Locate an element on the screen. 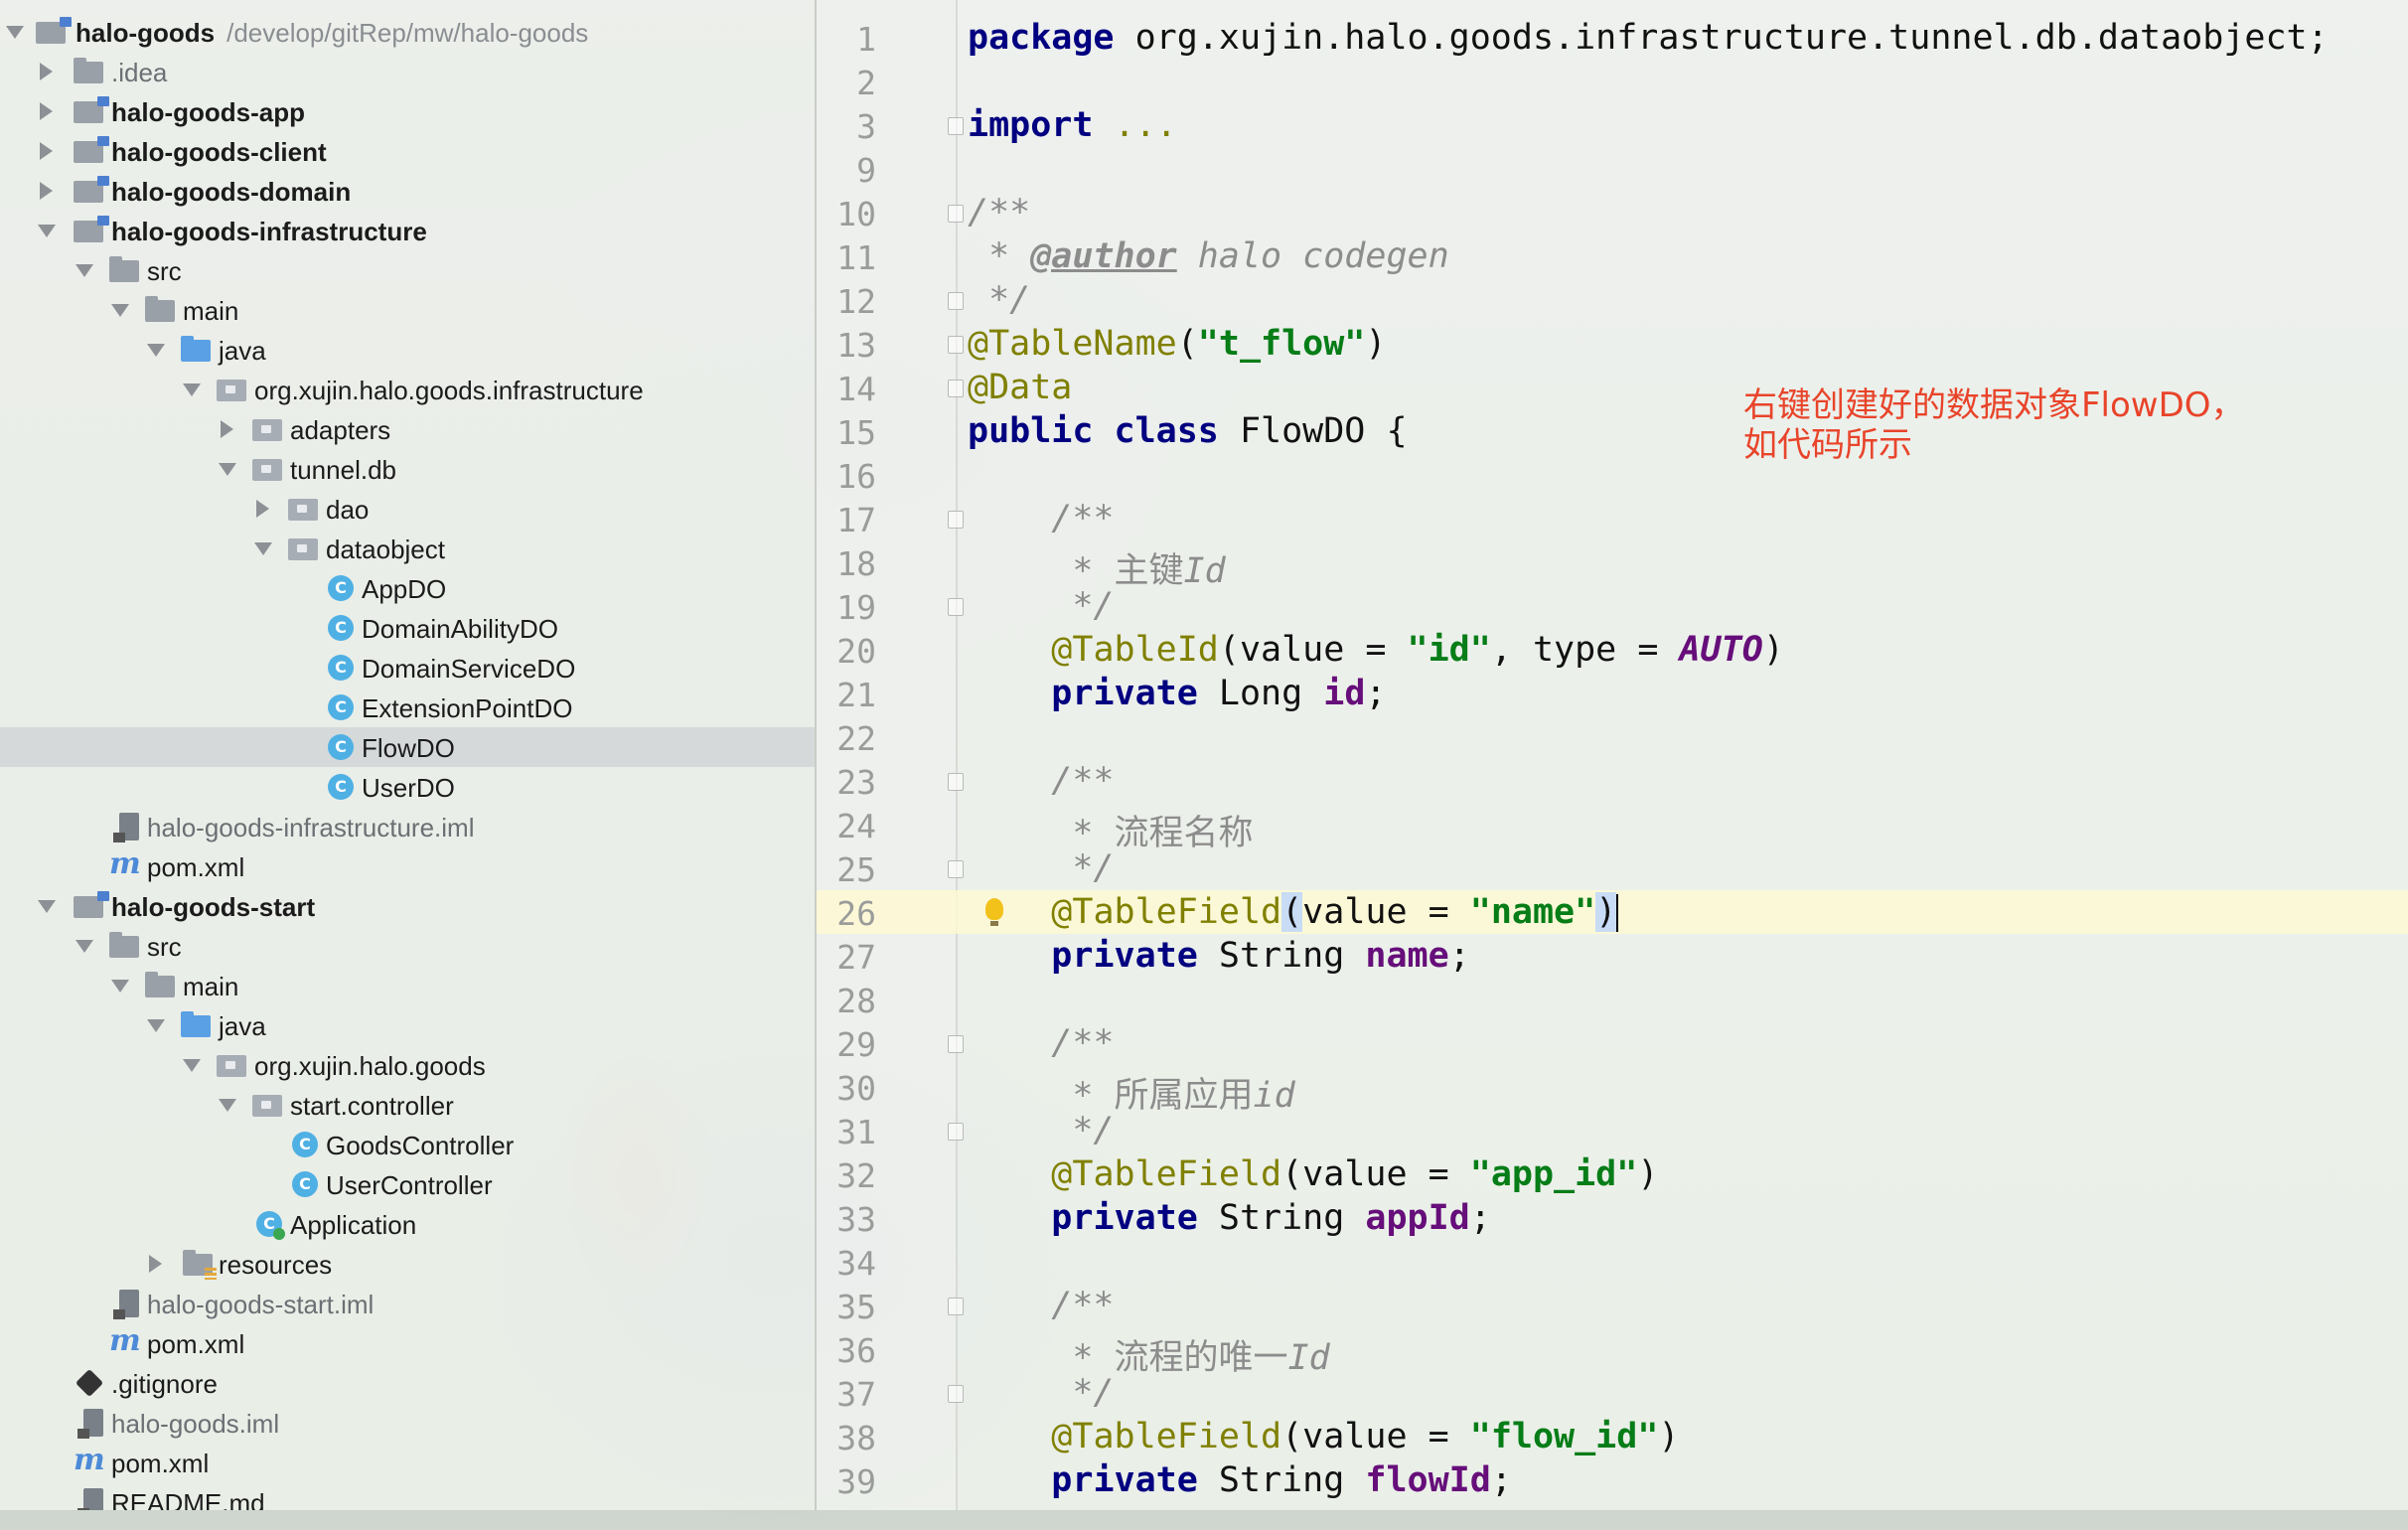 The height and width of the screenshot is (1530, 2408). code-line: 36 * 流程的唯一Id is located at coordinates (1613, 1353).